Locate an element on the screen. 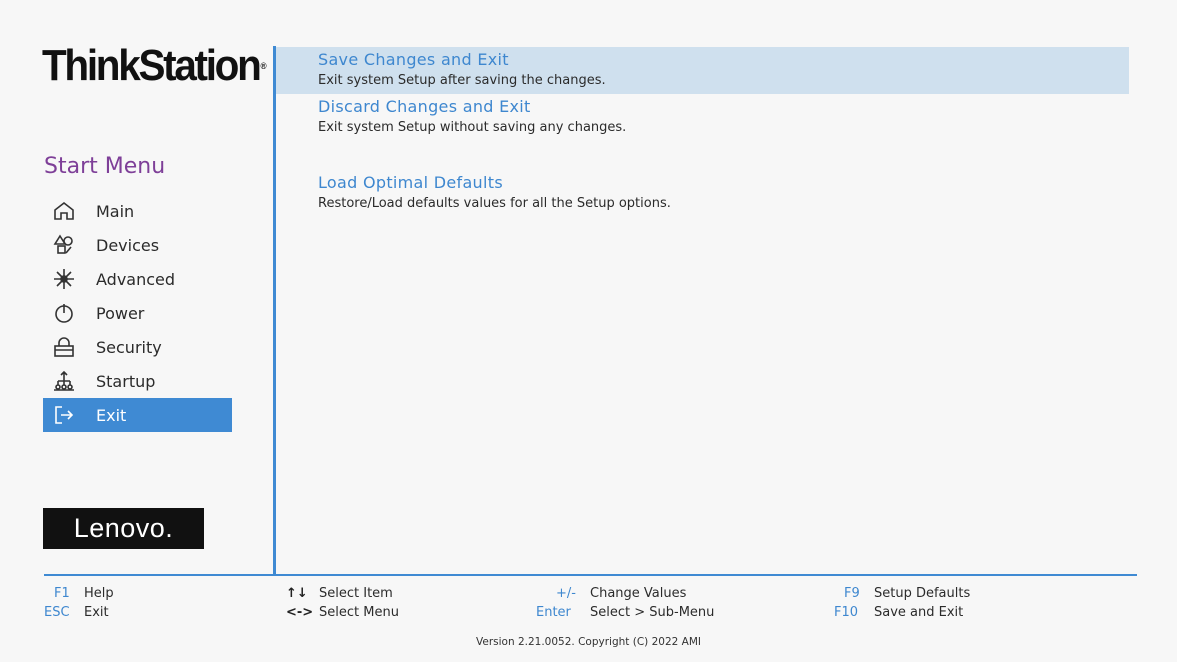 The image size is (1177, 662). help-label: Save and Exit is located at coordinates (919, 612).